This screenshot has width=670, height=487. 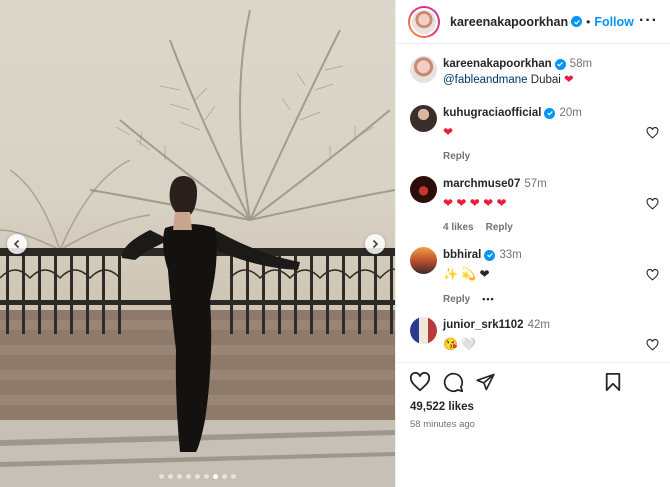 What do you see at coordinates (485, 382) in the screenshot?
I see `share-paper-plane-icon` at bounding box center [485, 382].